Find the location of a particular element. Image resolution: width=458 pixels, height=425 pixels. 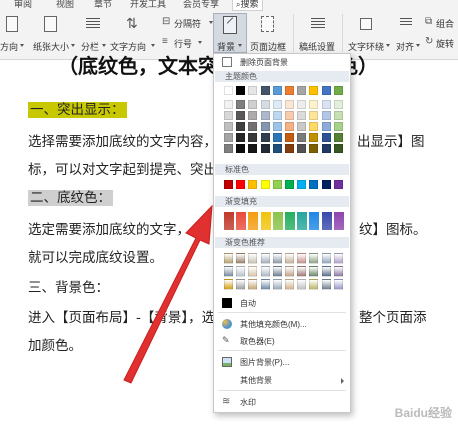

combine-button: ⧉ 组合 is located at coordinates (441, 23).